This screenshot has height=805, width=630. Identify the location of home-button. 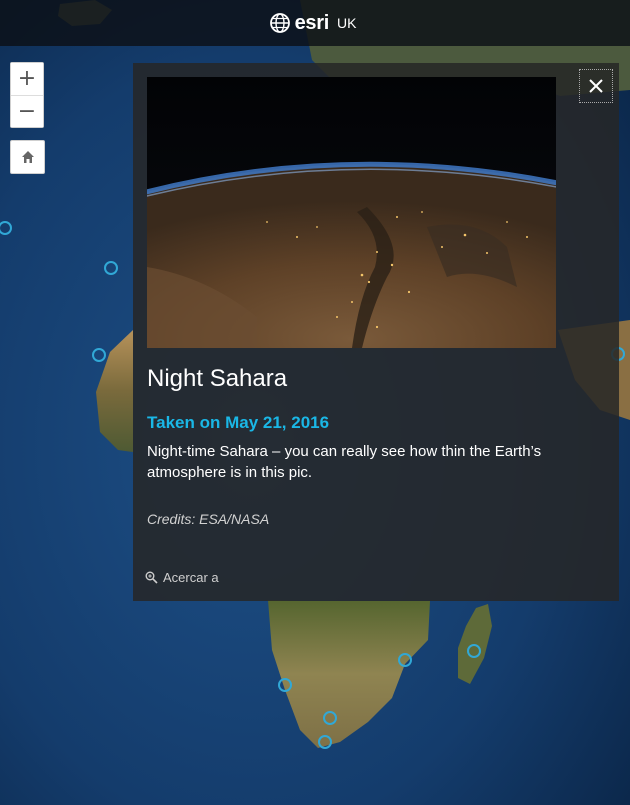
(27, 157).